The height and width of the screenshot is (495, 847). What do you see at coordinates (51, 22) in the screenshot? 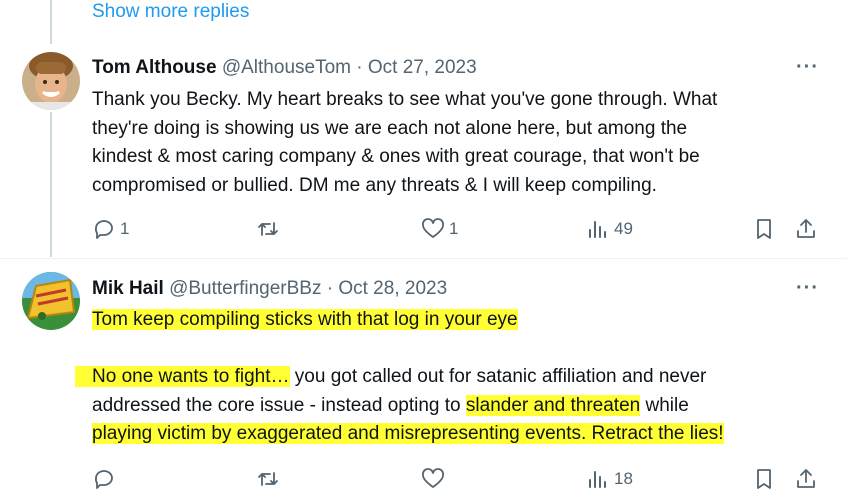
I see `thread-line-top` at bounding box center [51, 22].